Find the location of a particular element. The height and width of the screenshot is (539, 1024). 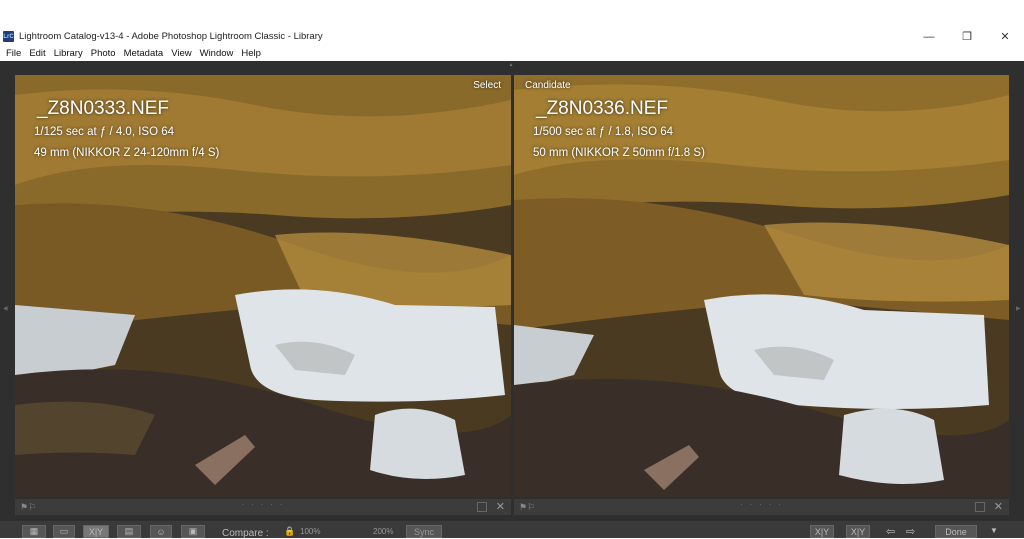

menu-help: Help is located at coordinates (251, 53).